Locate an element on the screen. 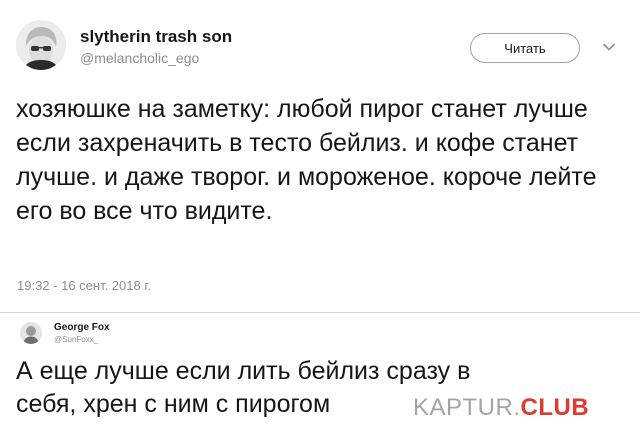 This screenshot has height=437, width=640. reply-avatar is located at coordinates (31, 333).